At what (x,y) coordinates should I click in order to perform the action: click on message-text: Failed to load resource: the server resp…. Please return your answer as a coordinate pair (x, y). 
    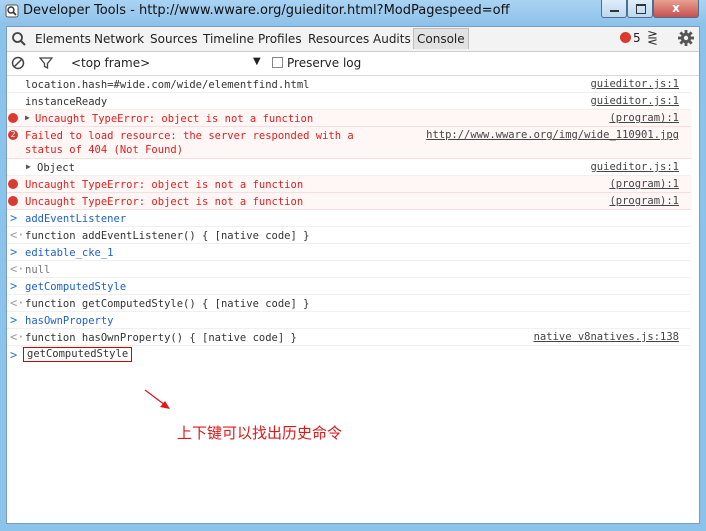
    Looking at the image, I should click on (189, 143).